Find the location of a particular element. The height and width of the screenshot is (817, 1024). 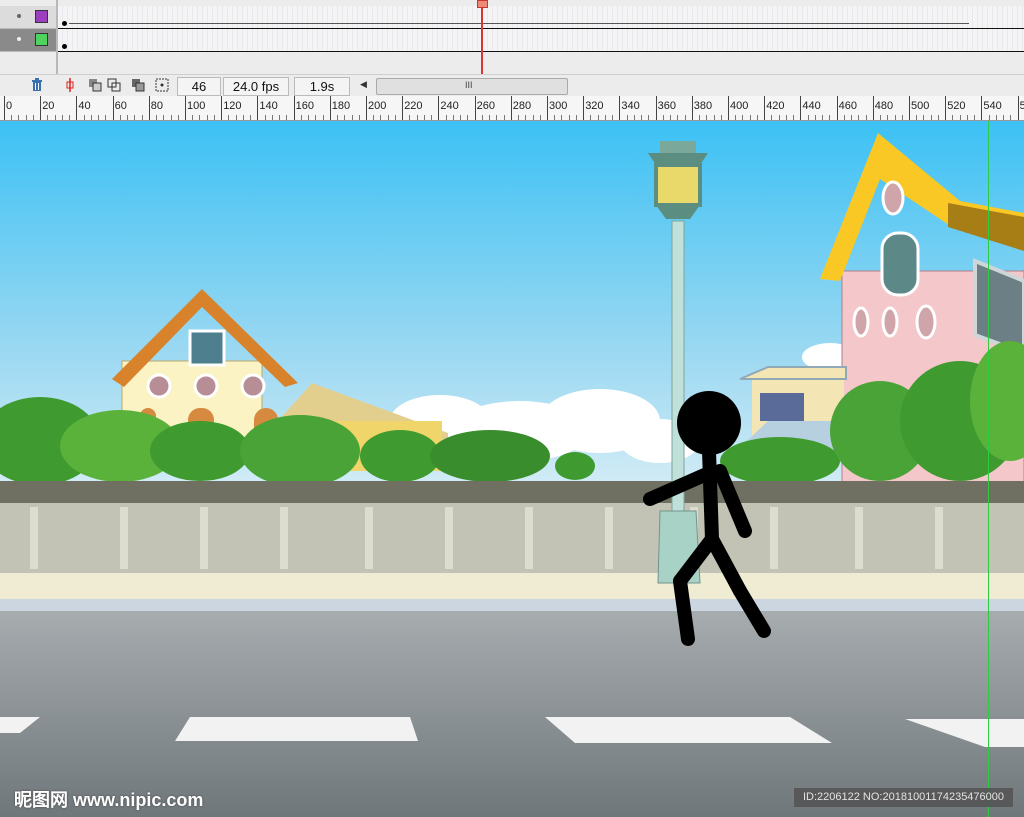

ruler-label: 200 is located at coordinates (377, 106).